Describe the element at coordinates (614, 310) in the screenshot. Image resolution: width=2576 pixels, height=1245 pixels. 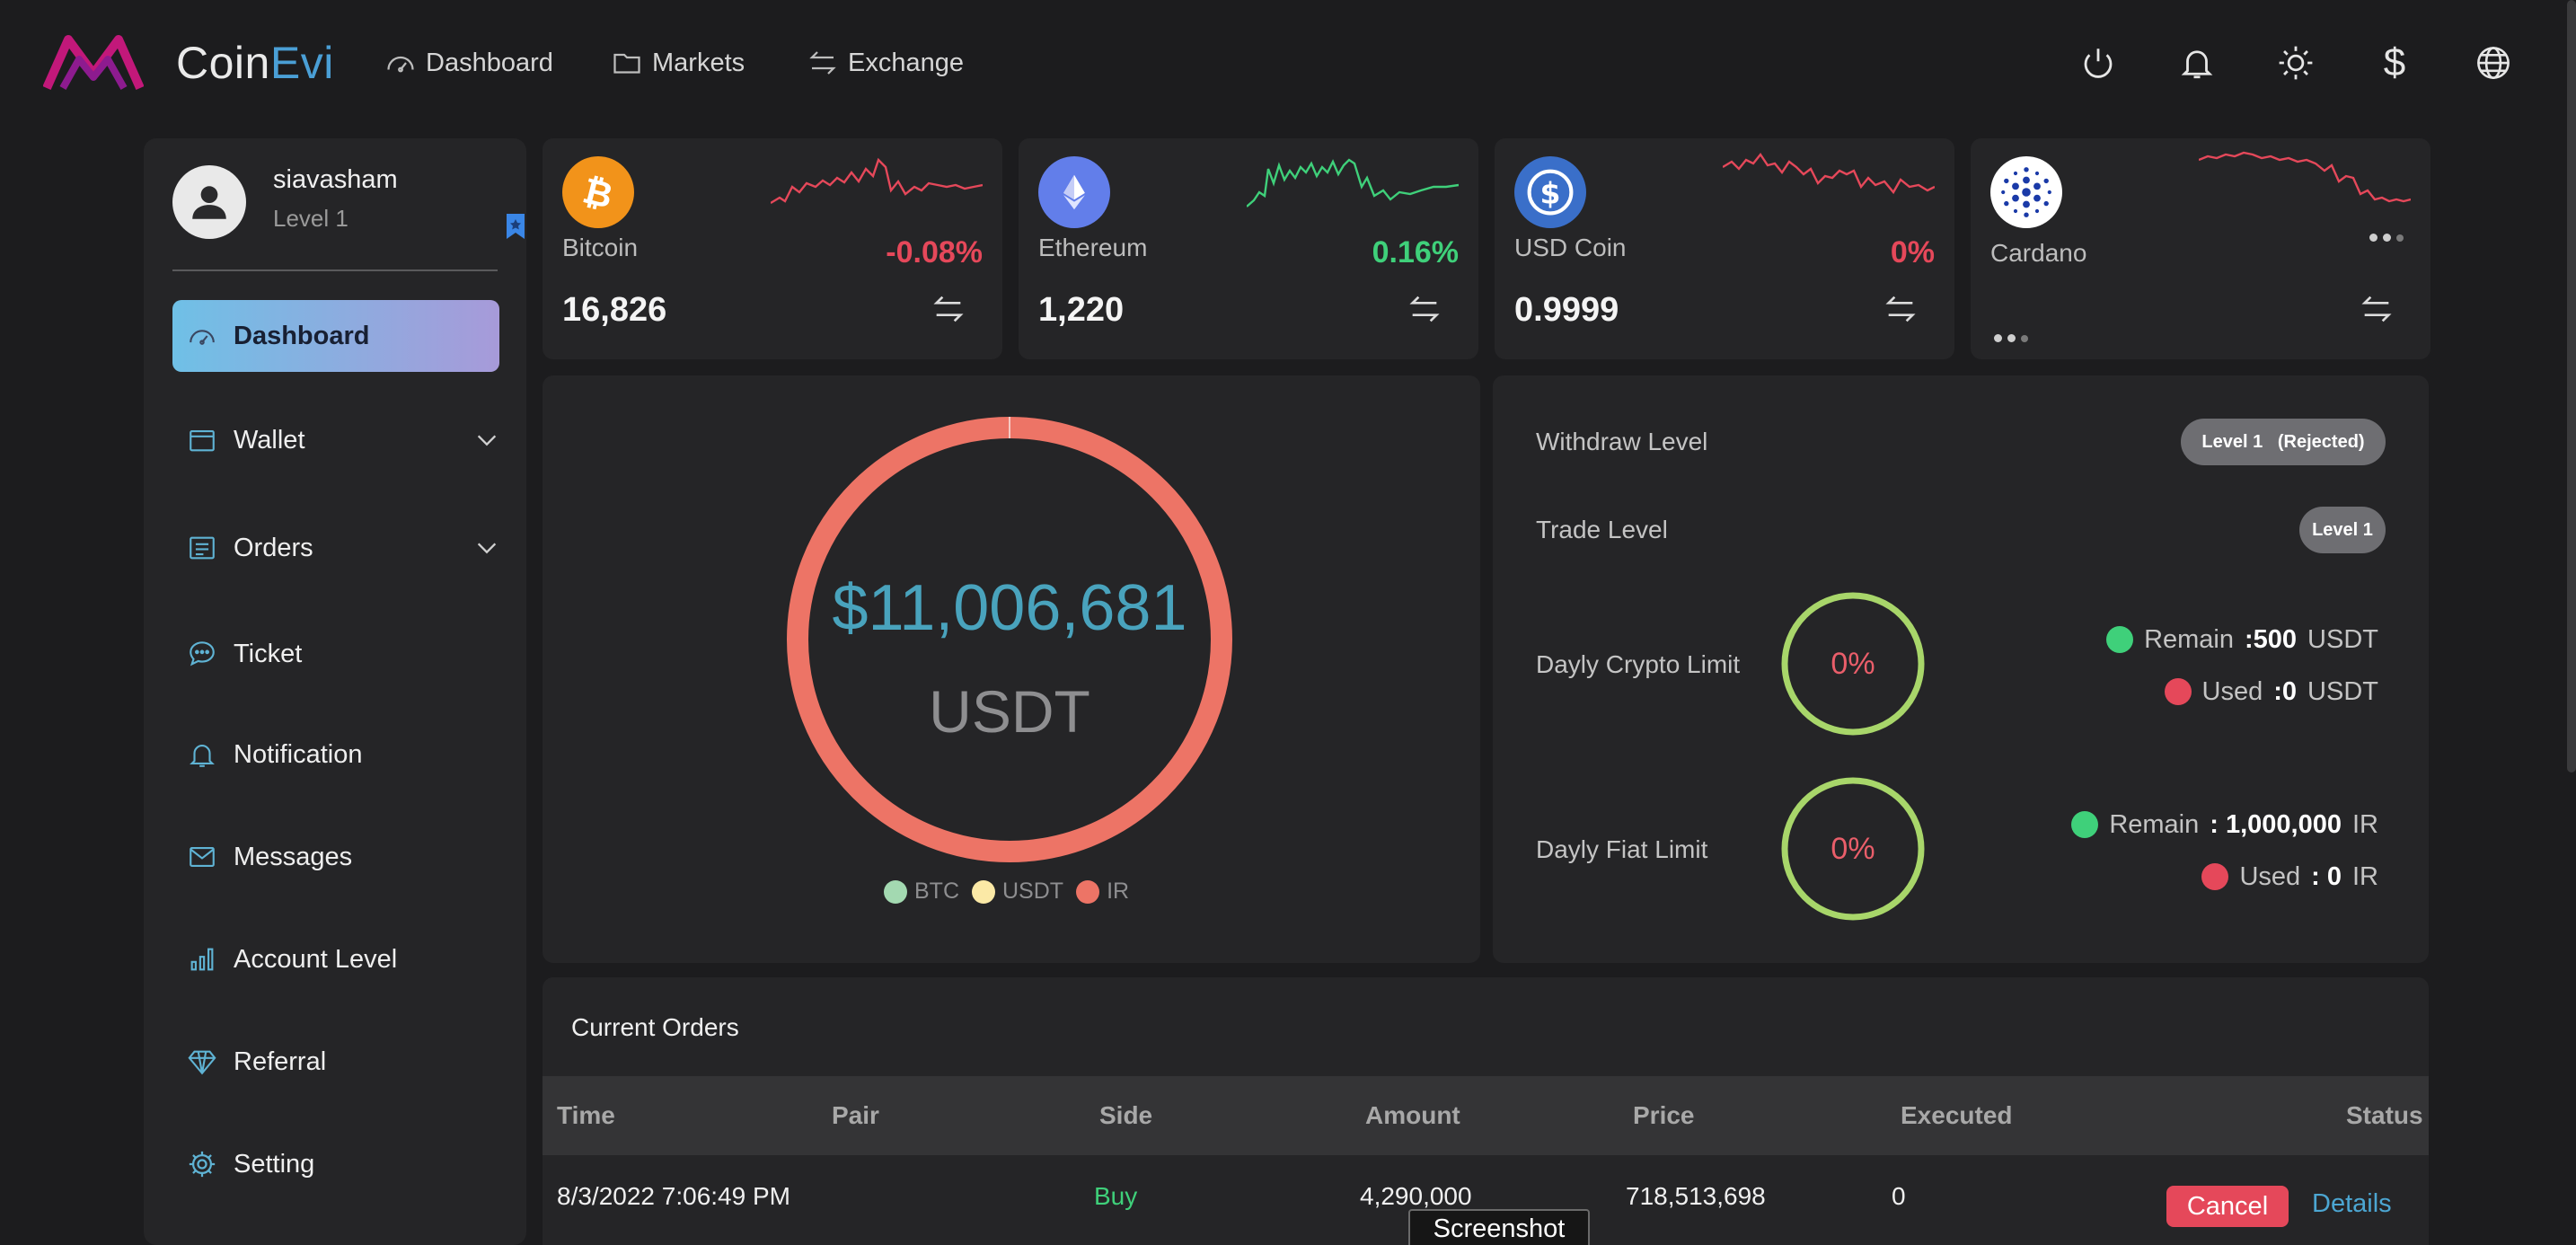
I see `coin-price: 16,826` at that location.